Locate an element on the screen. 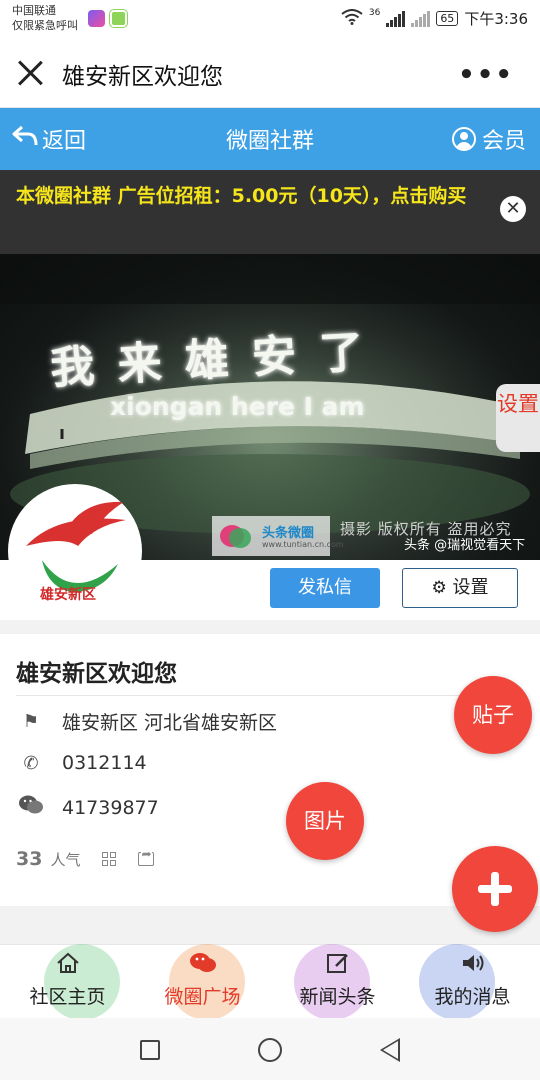  settings-button: ⚙ 设置 is located at coordinates (460, 588).